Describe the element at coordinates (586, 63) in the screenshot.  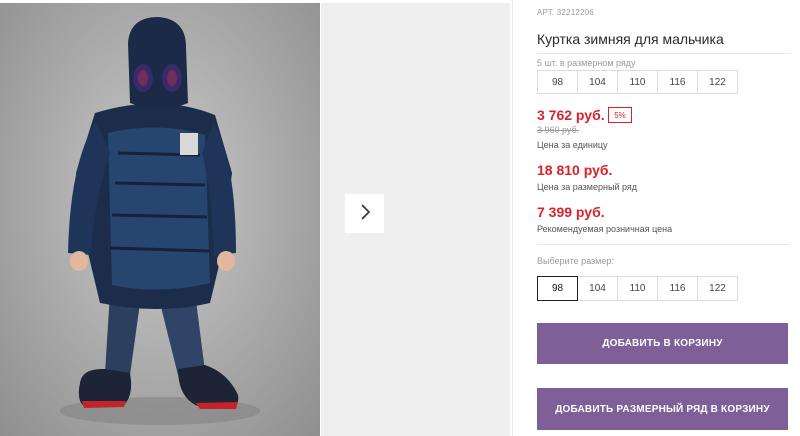
I see `pack-label: 5 шт. в размерном ряду` at that location.